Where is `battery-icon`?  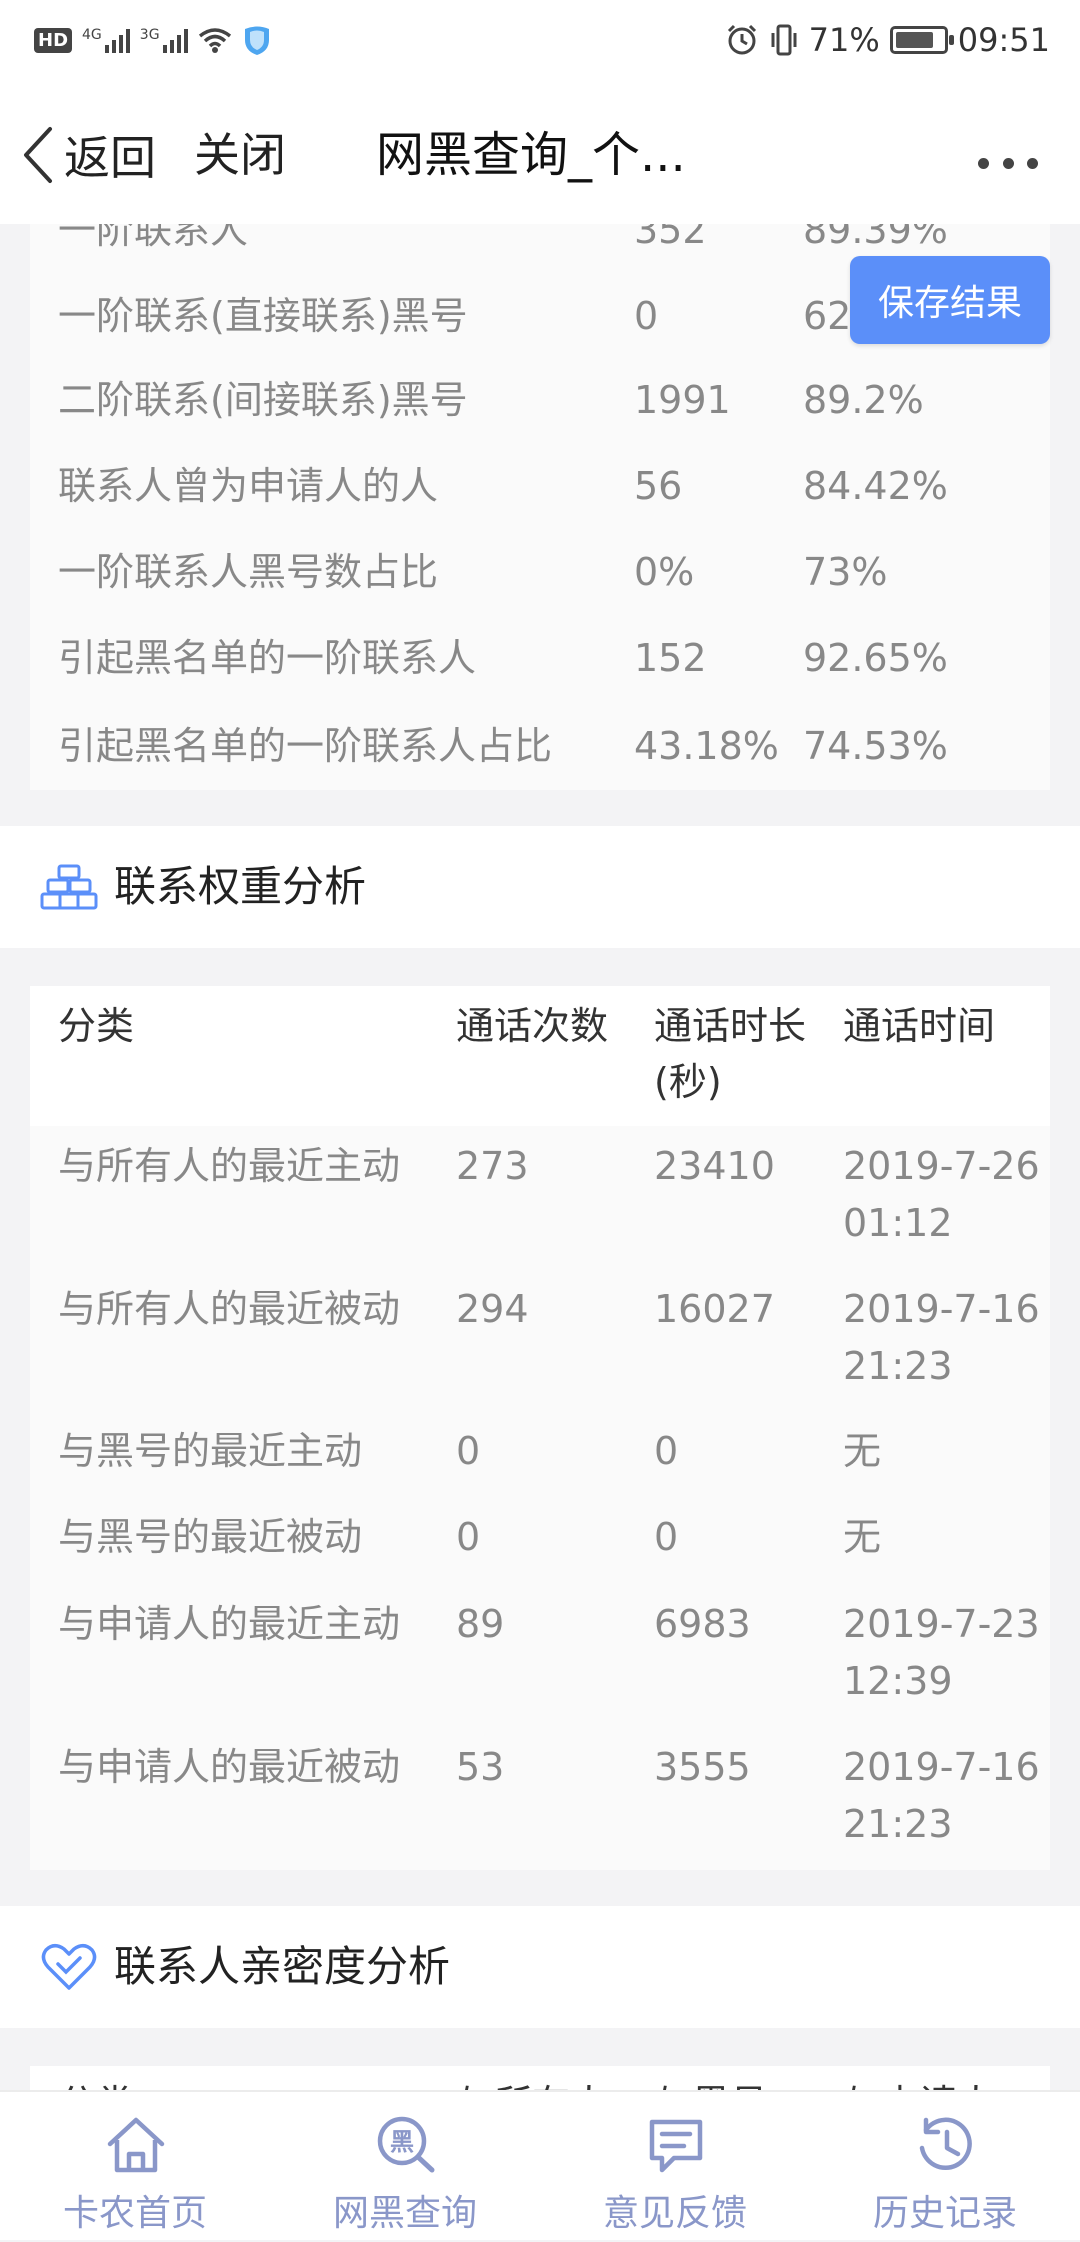 battery-icon is located at coordinates (921, 40).